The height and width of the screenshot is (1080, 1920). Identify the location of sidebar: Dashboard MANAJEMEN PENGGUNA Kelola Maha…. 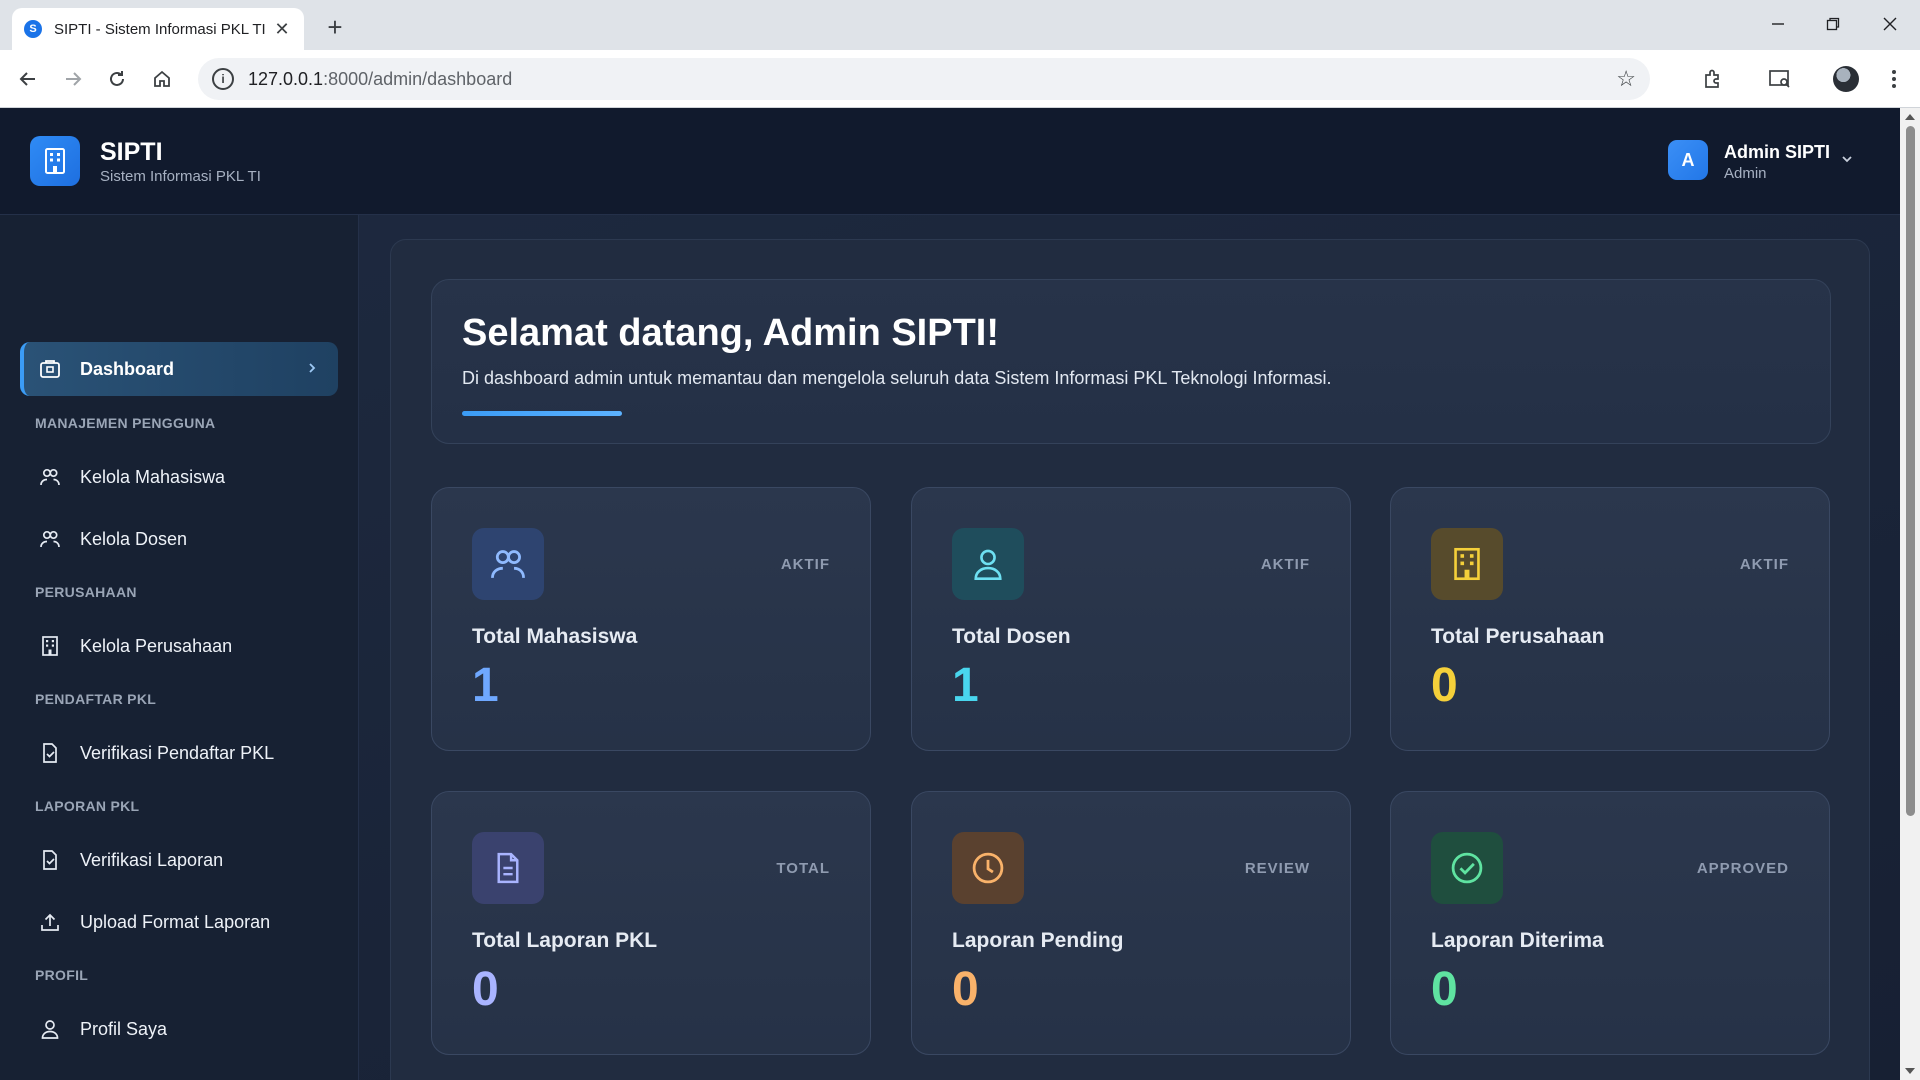
(179, 647).